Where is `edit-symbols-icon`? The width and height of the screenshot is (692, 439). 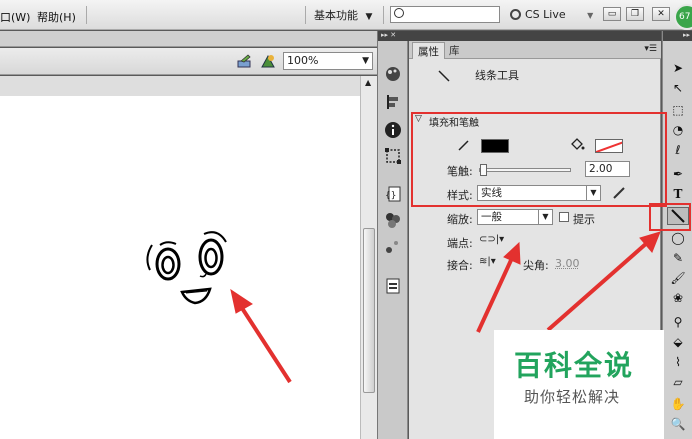
edit-symbols-icon is located at coordinates (245, 61).